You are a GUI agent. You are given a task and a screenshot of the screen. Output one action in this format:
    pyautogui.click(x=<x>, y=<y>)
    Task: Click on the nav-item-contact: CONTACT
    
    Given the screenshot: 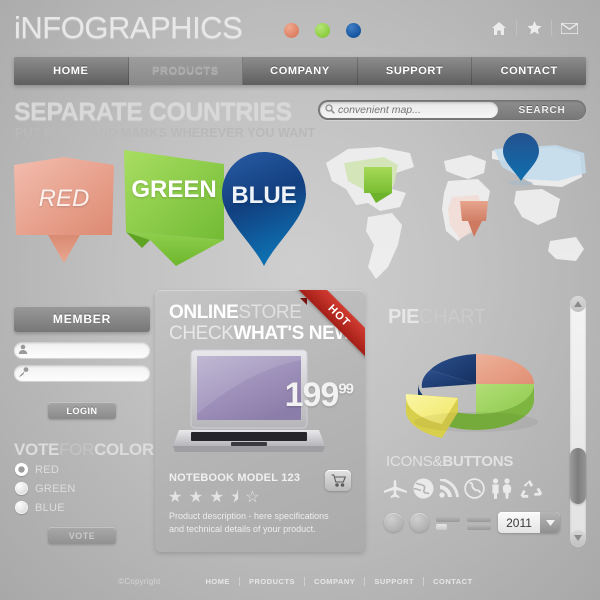 What is the action you would take?
    pyautogui.click(x=529, y=71)
    